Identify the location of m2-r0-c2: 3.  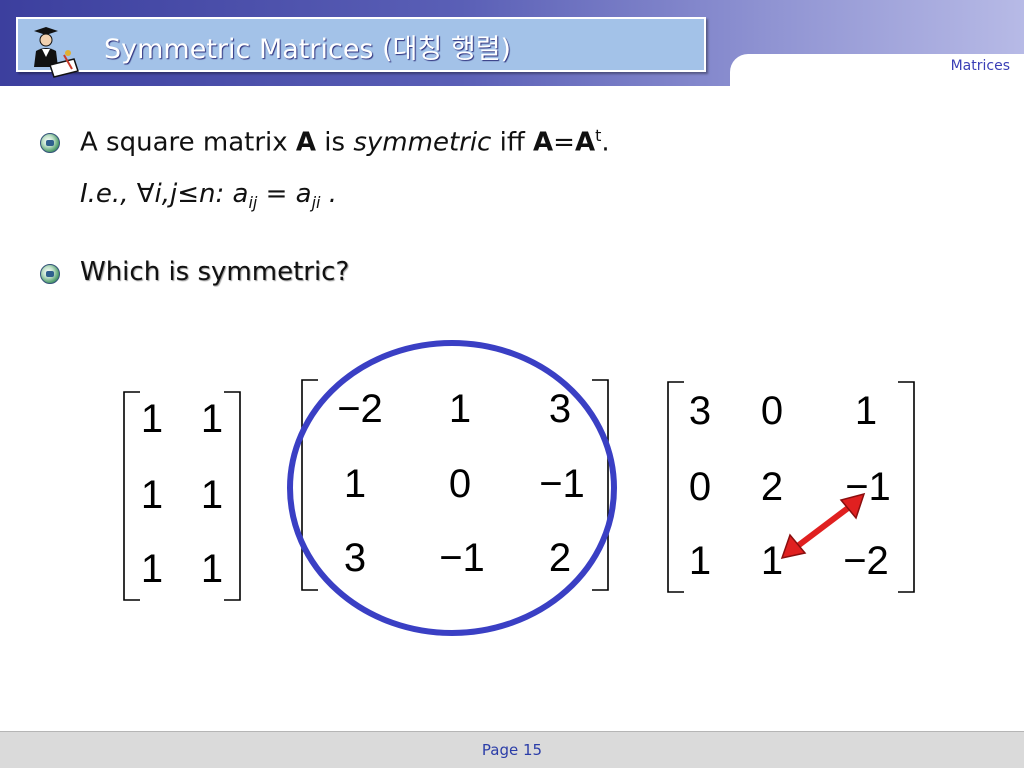
(560, 409).